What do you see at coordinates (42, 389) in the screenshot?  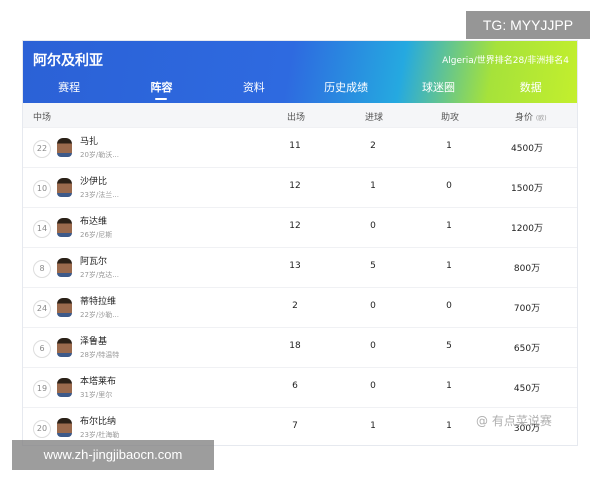 I see `shirt-number: 19` at bounding box center [42, 389].